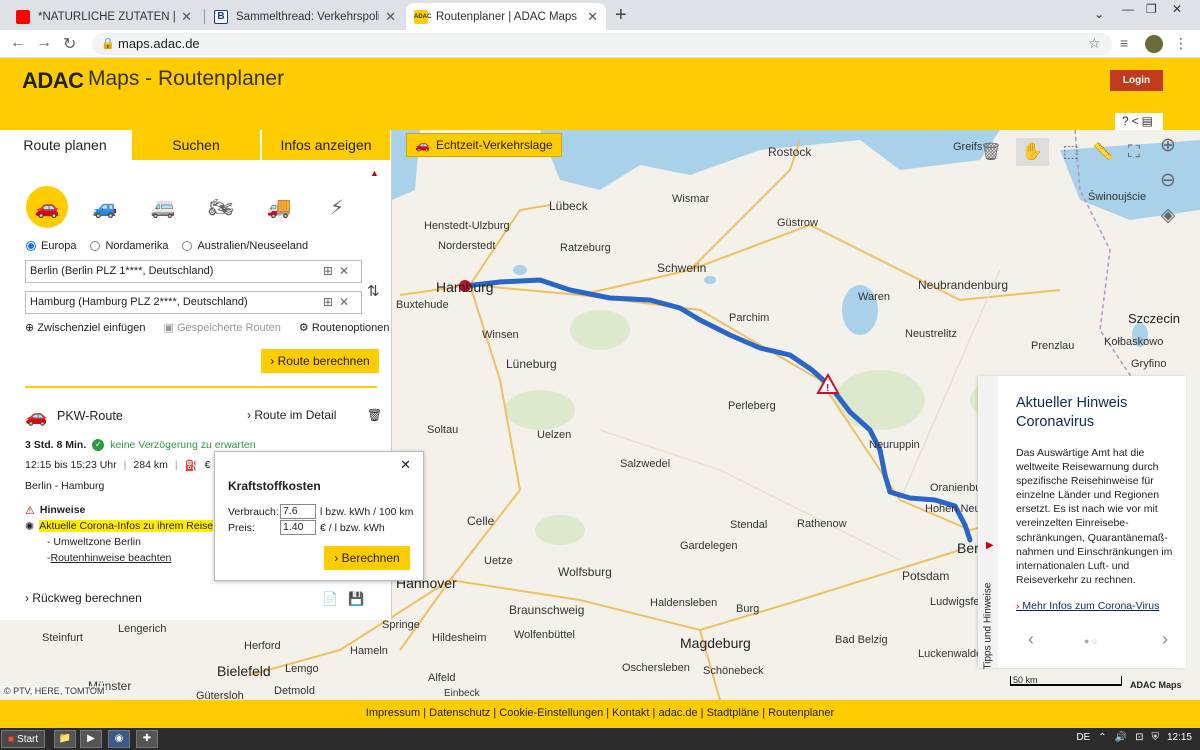 This screenshot has width=1200, height=750. Describe the element at coordinates (305, 16) in the screenshot. I see `browser-tab-forum: B Sammelthread: Verkehrspolitik in B ✕` at that location.